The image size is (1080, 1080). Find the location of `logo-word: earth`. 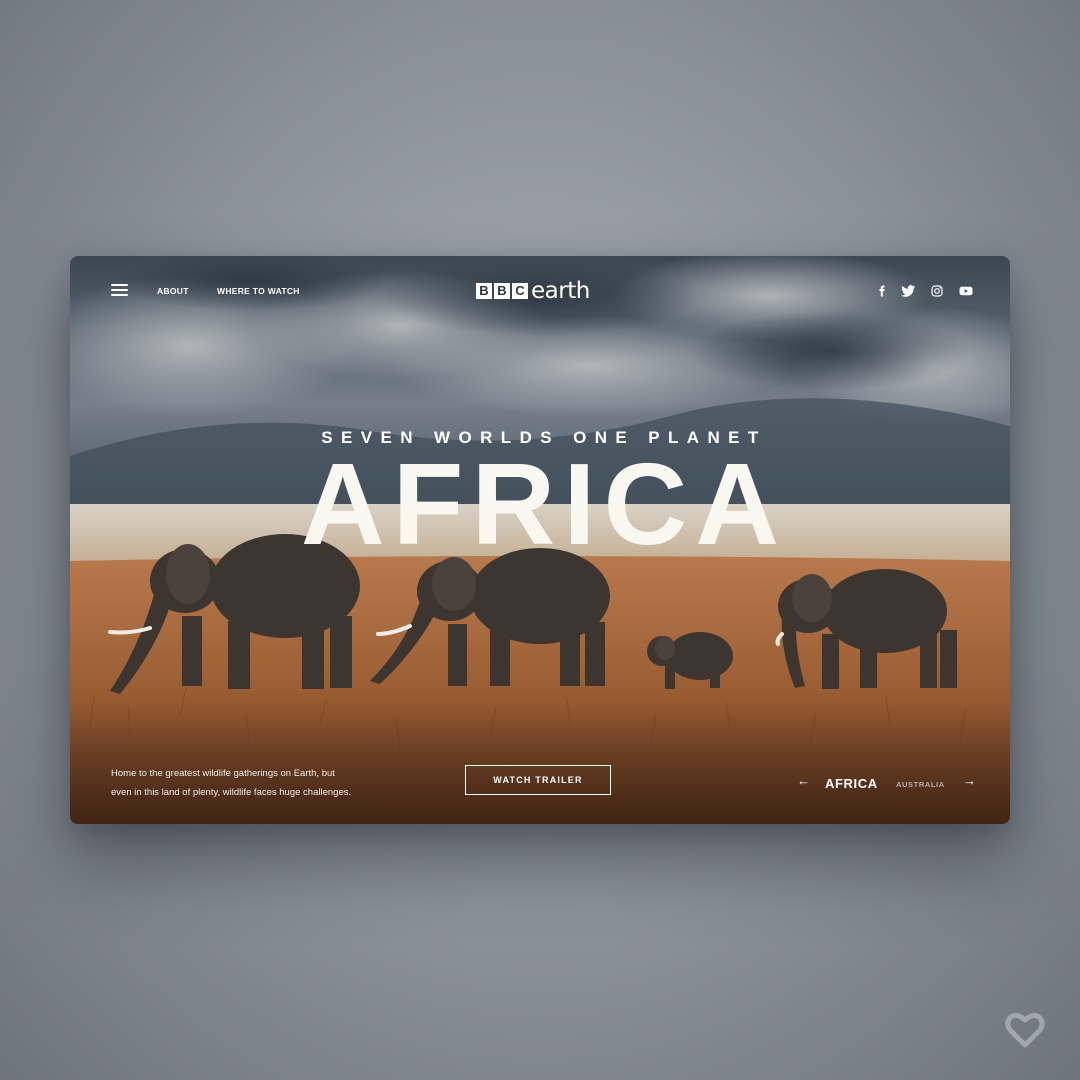

logo-word: earth is located at coordinates (560, 291).